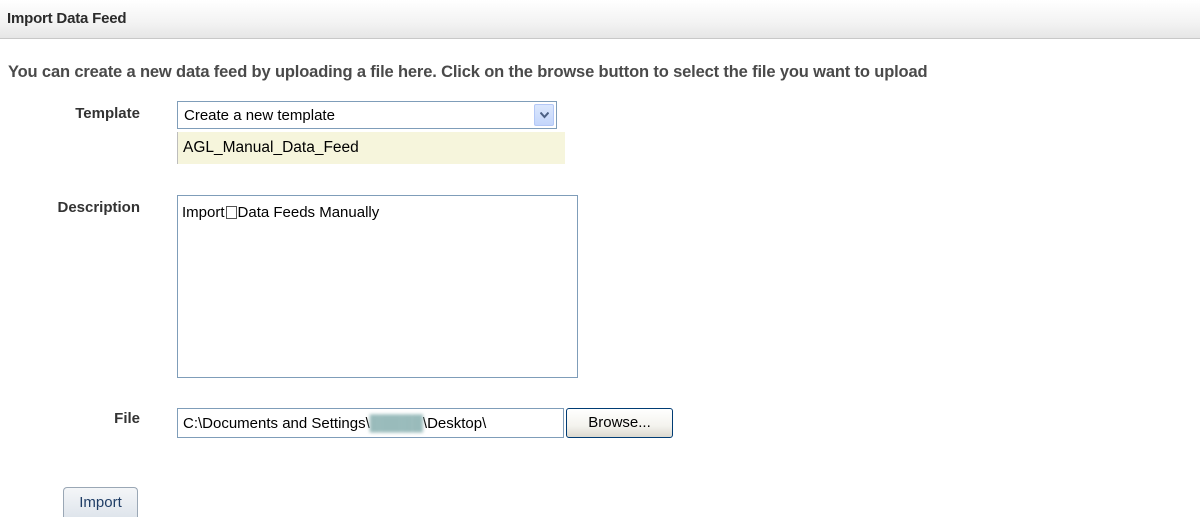 The width and height of the screenshot is (1200, 518). Describe the element at coordinates (107, 113) in the screenshot. I see `template-label: Template` at that location.